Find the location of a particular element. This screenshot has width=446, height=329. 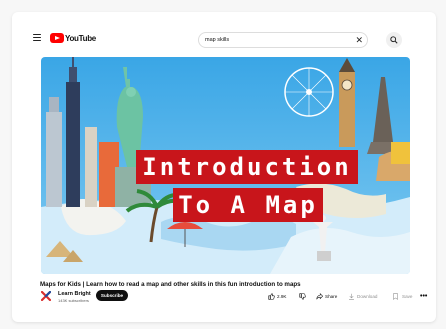

share-label: Share is located at coordinates (331, 296).